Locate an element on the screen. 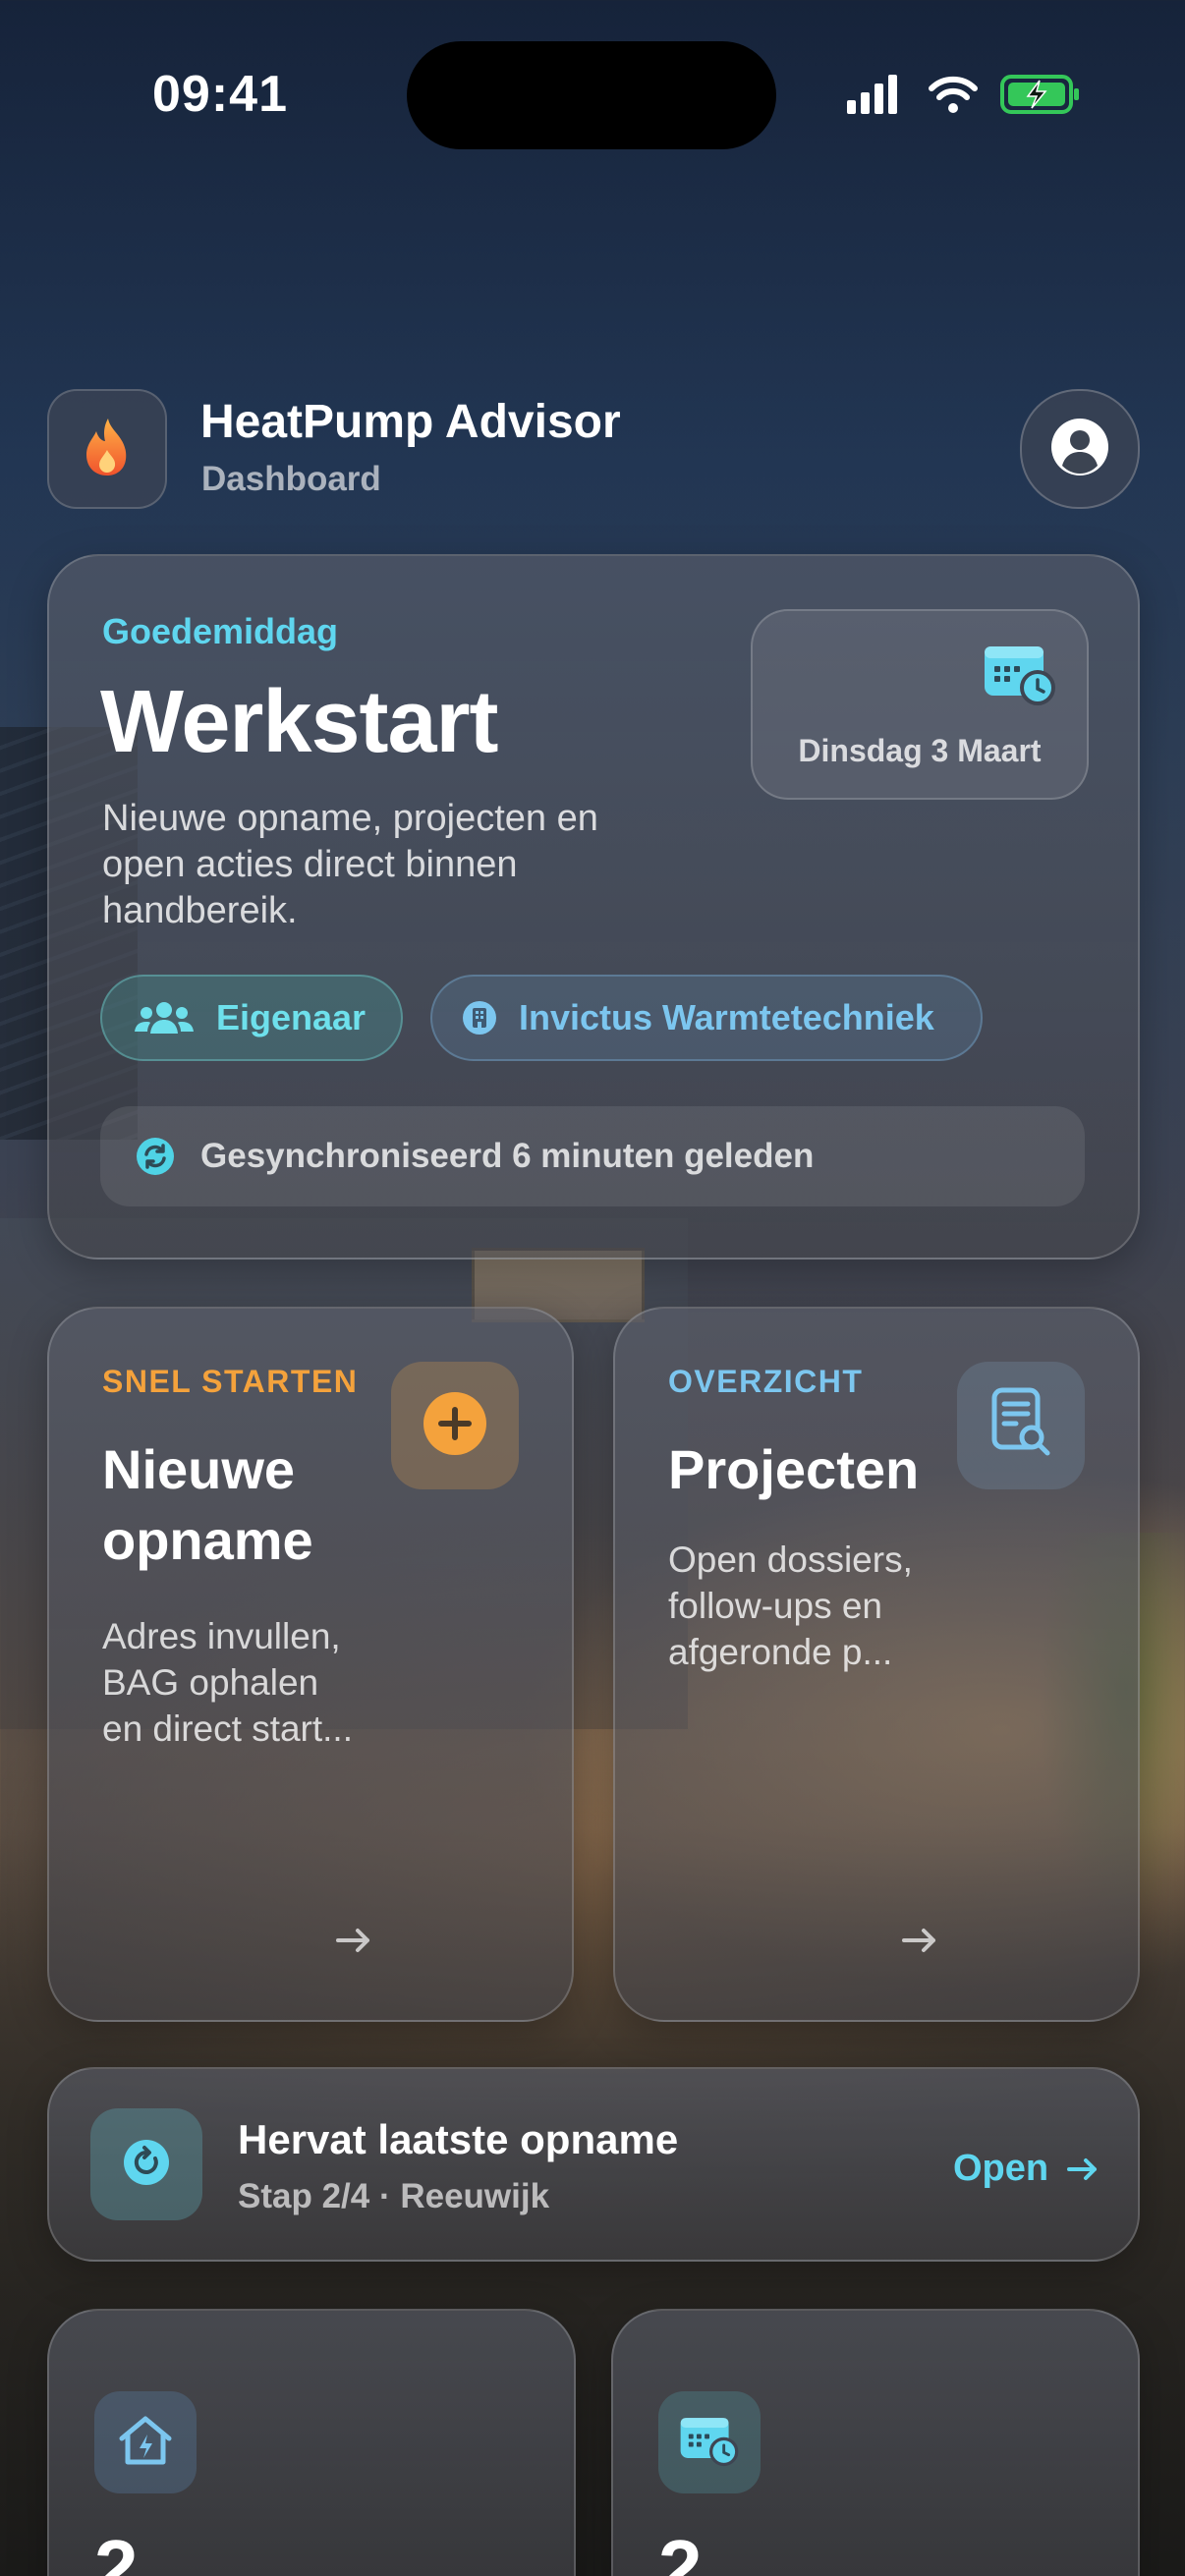 This screenshot has width=1185, height=2576. status-bar: 09:41 is located at coordinates (592, 93).